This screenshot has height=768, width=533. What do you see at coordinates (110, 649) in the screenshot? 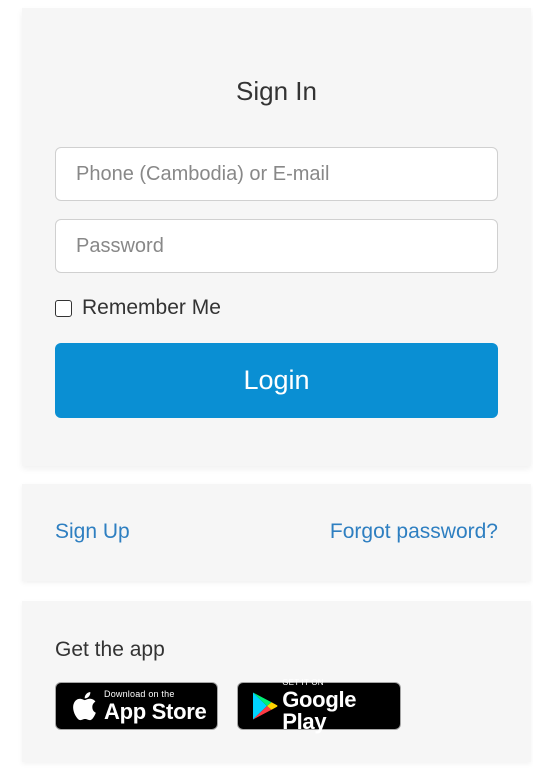
I see `get-app-heading: Get the app` at bounding box center [110, 649].